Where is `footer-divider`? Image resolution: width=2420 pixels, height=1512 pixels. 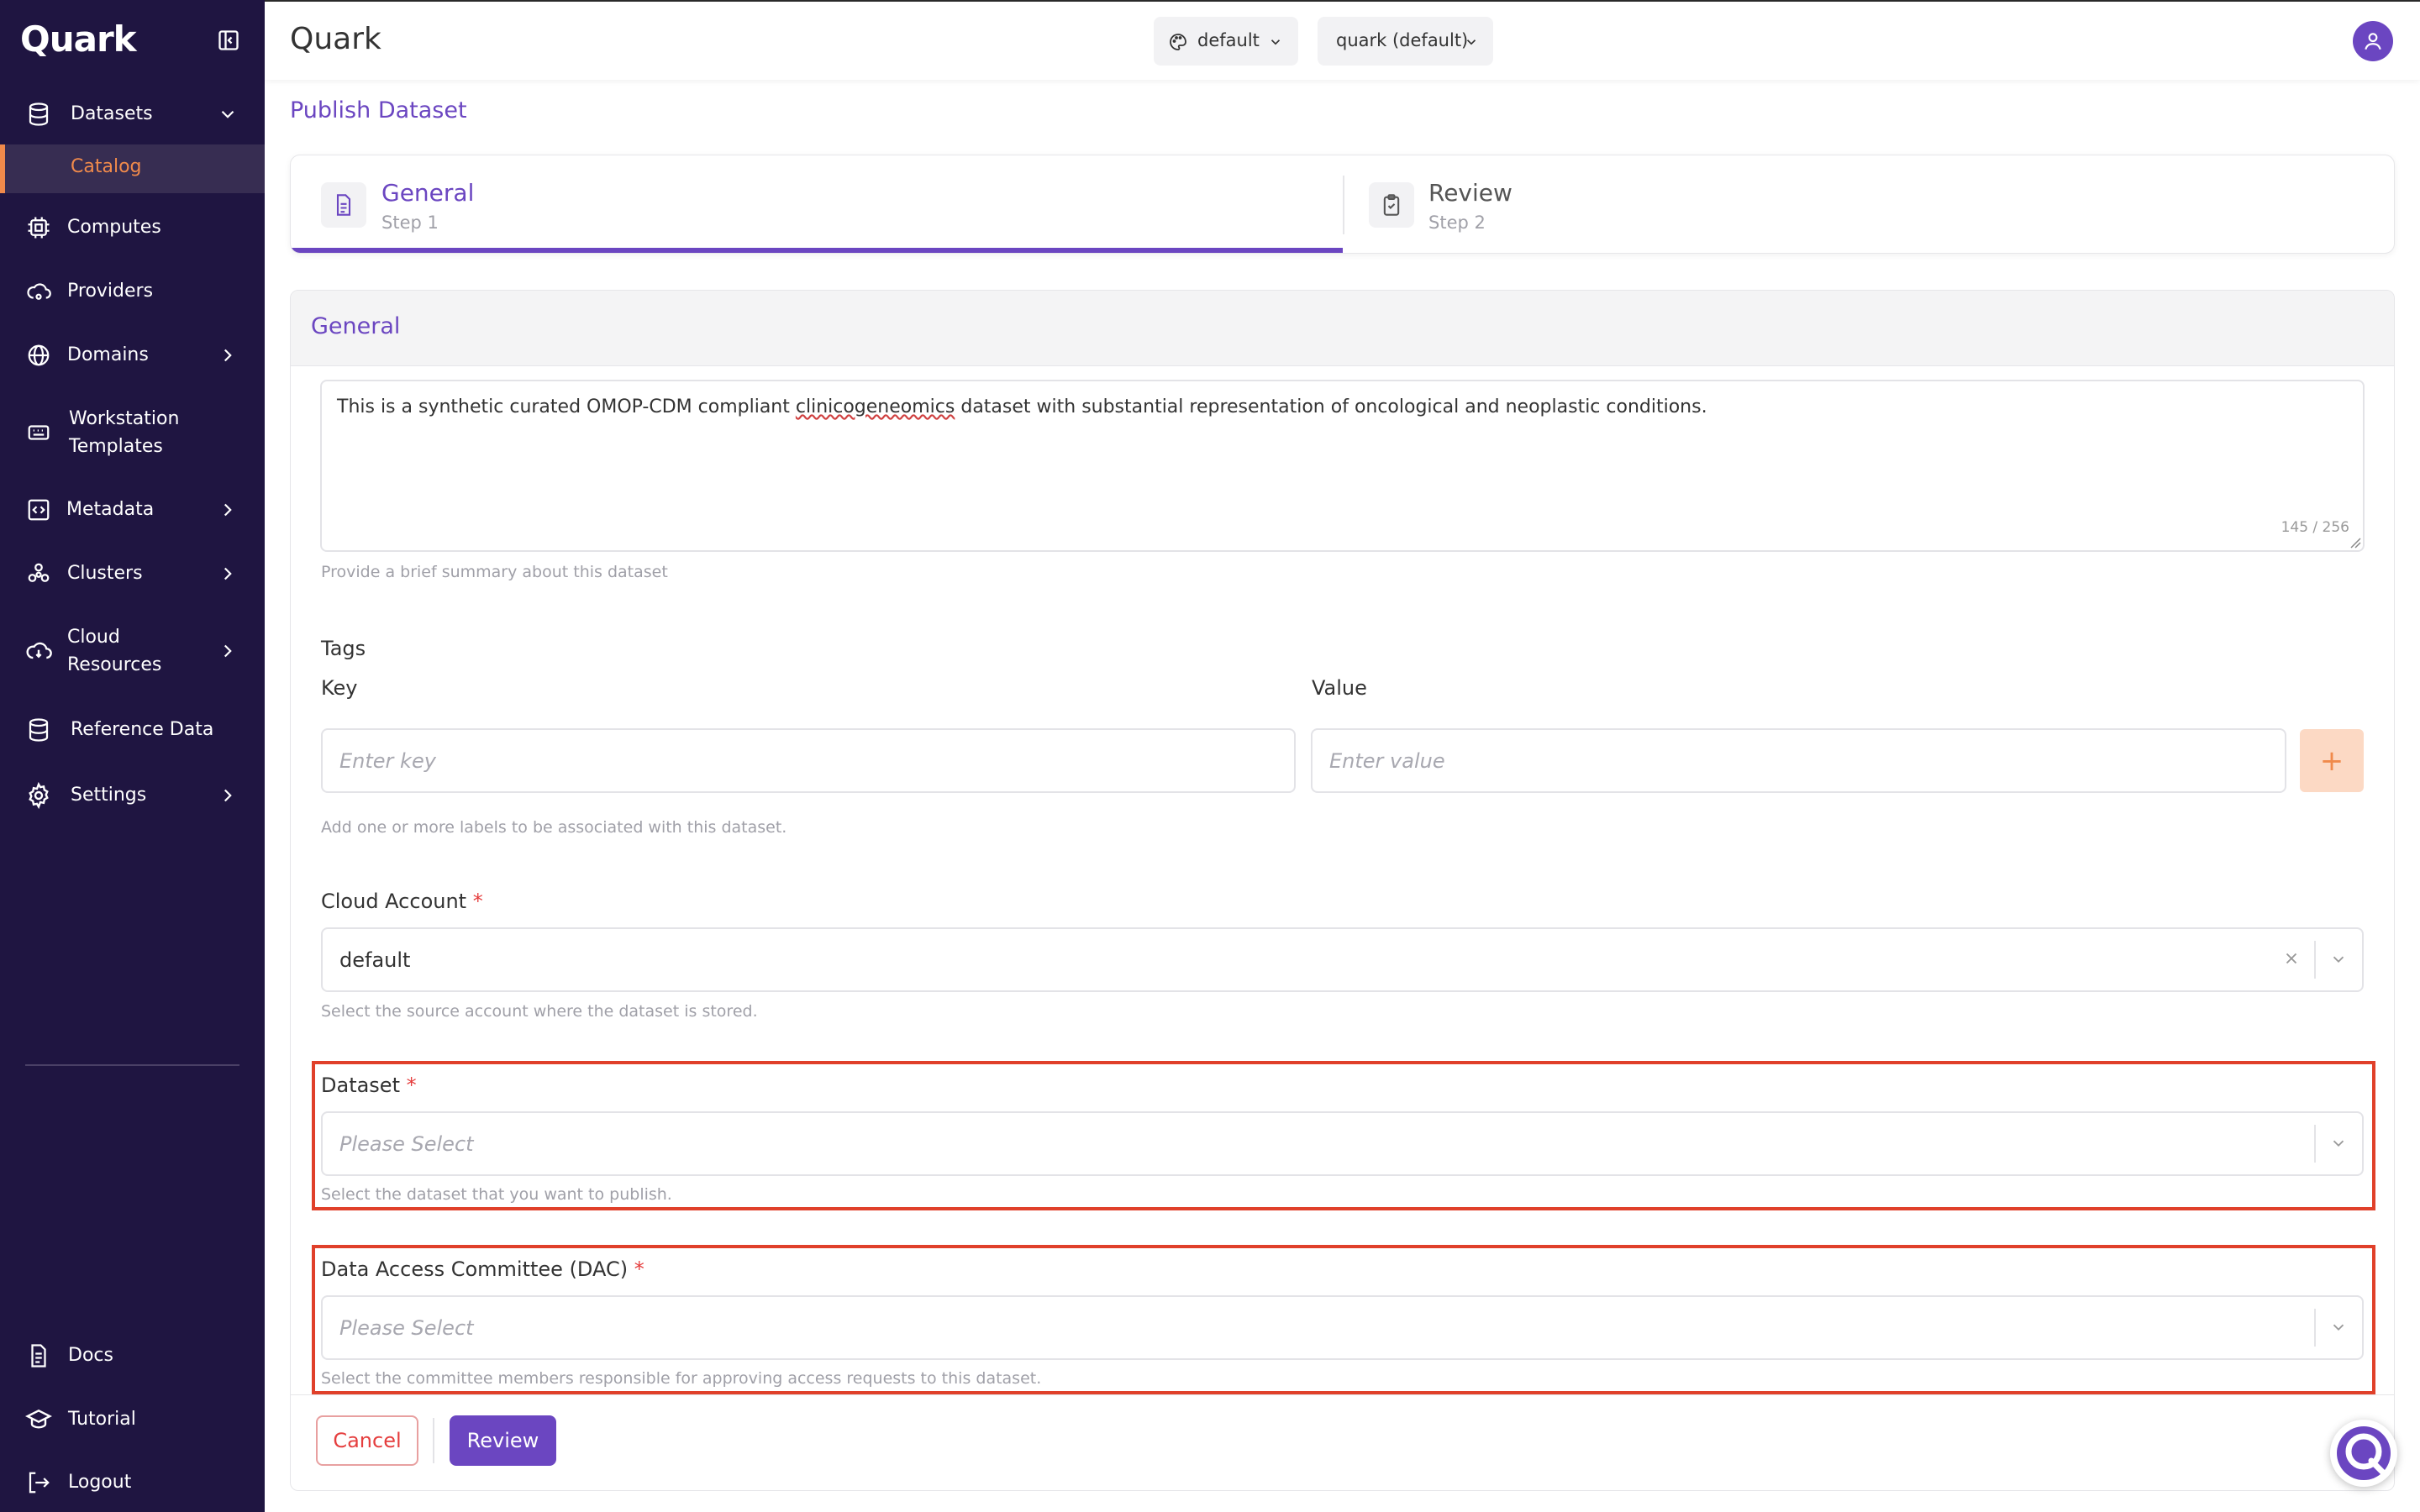 footer-divider is located at coordinates (1343, 1394).